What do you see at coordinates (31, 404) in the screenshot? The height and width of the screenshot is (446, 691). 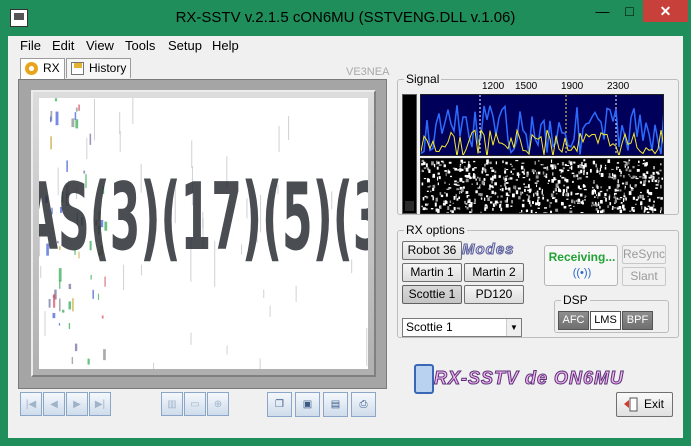 I see `first-icon: |◀` at bounding box center [31, 404].